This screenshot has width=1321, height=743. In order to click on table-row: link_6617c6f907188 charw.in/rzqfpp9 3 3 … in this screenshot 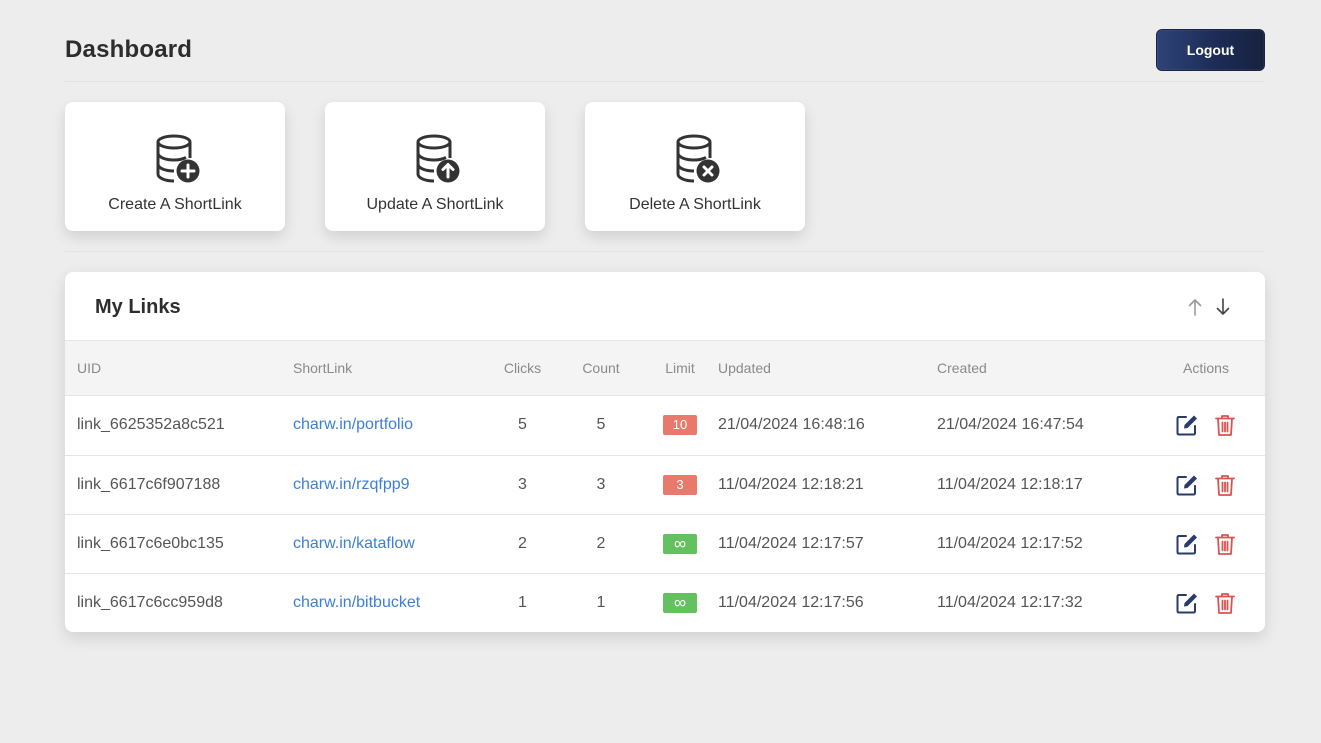, I will do `click(665, 485)`.